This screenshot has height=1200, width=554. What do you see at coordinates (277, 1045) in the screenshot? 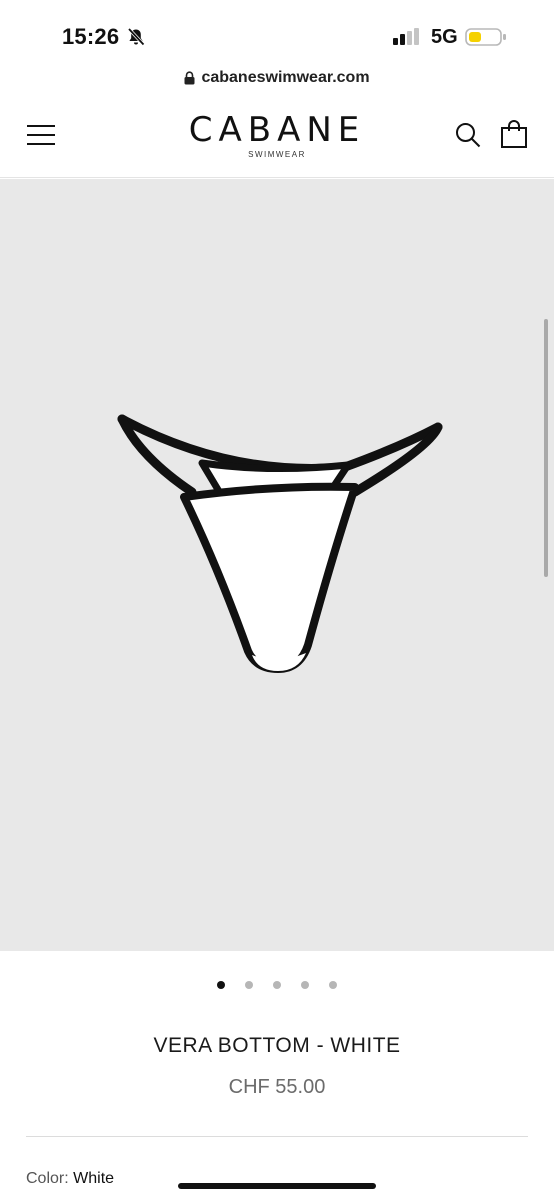
I see `product-title: VERA BOTTOM - WHITE` at bounding box center [277, 1045].